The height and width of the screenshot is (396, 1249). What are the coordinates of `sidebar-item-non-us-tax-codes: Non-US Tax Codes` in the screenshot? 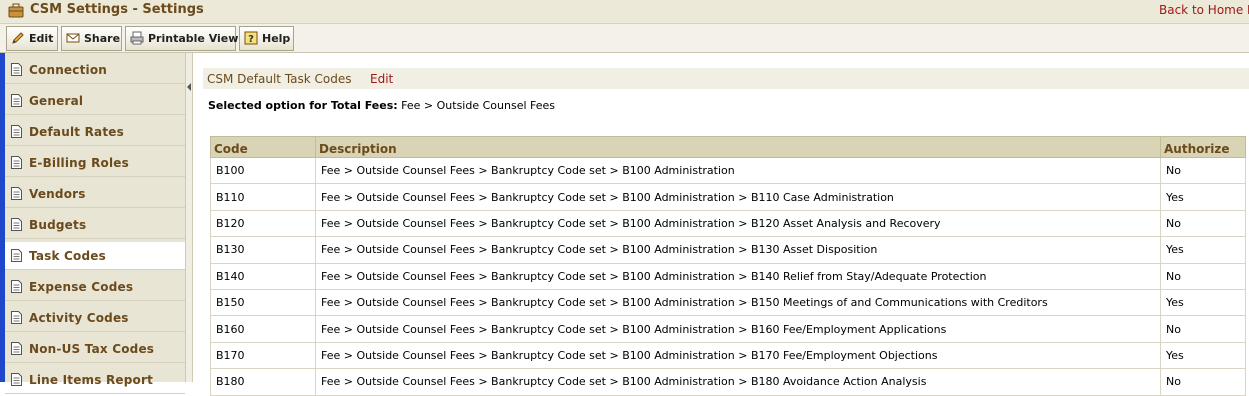 It's located at (95, 349).